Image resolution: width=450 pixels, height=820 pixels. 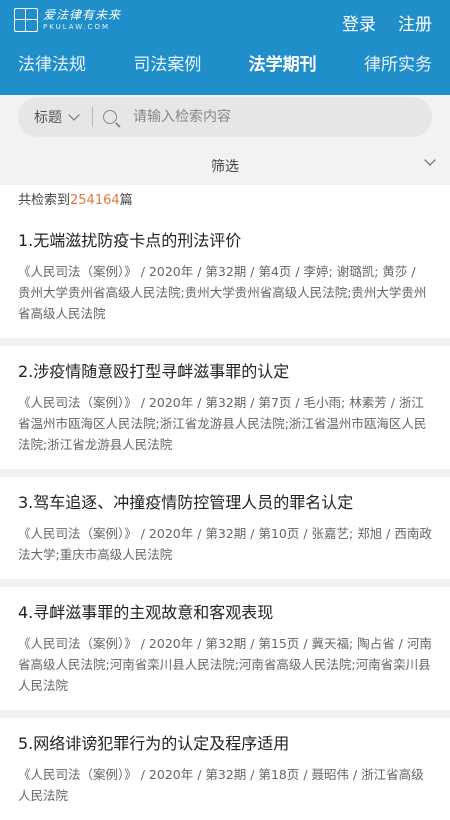 I want to click on filter-label: 筛选, so click(x=225, y=167).